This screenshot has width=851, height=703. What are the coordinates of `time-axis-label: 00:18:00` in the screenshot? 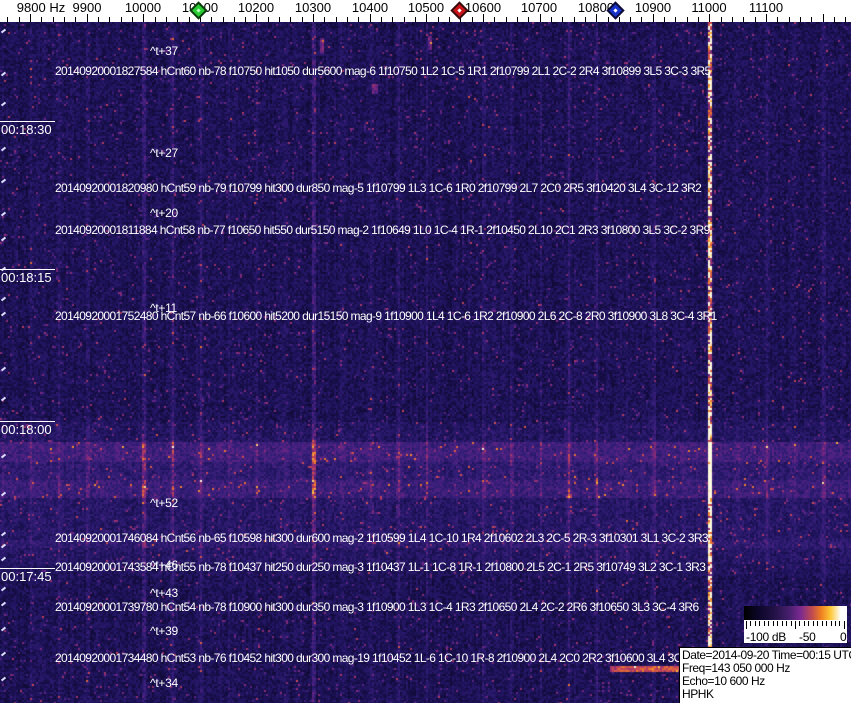 It's located at (27, 429).